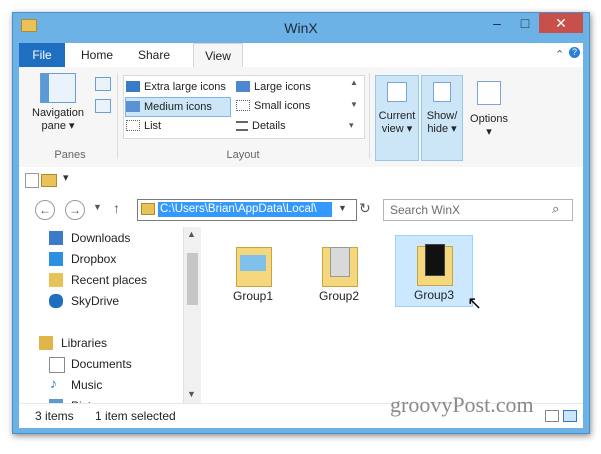 This screenshot has height=454, width=601. I want to click on address-bar: C:\Users\Brian\AppData\Local\ ▼, so click(247, 210).